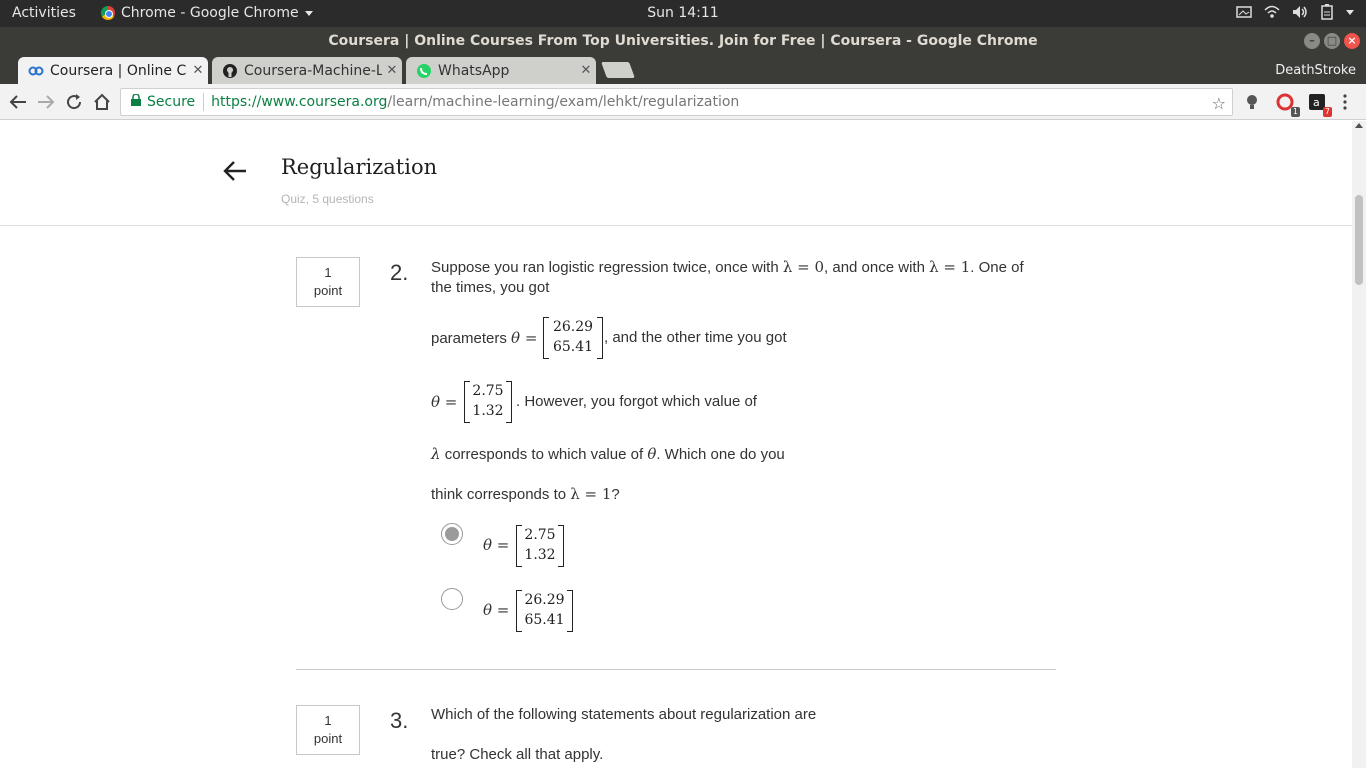 Image resolution: width=1366 pixels, height=768 pixels. Describe the element at coordinates (496, 610) in the screenshot. I see `option-2-theta: θ =` at that location.